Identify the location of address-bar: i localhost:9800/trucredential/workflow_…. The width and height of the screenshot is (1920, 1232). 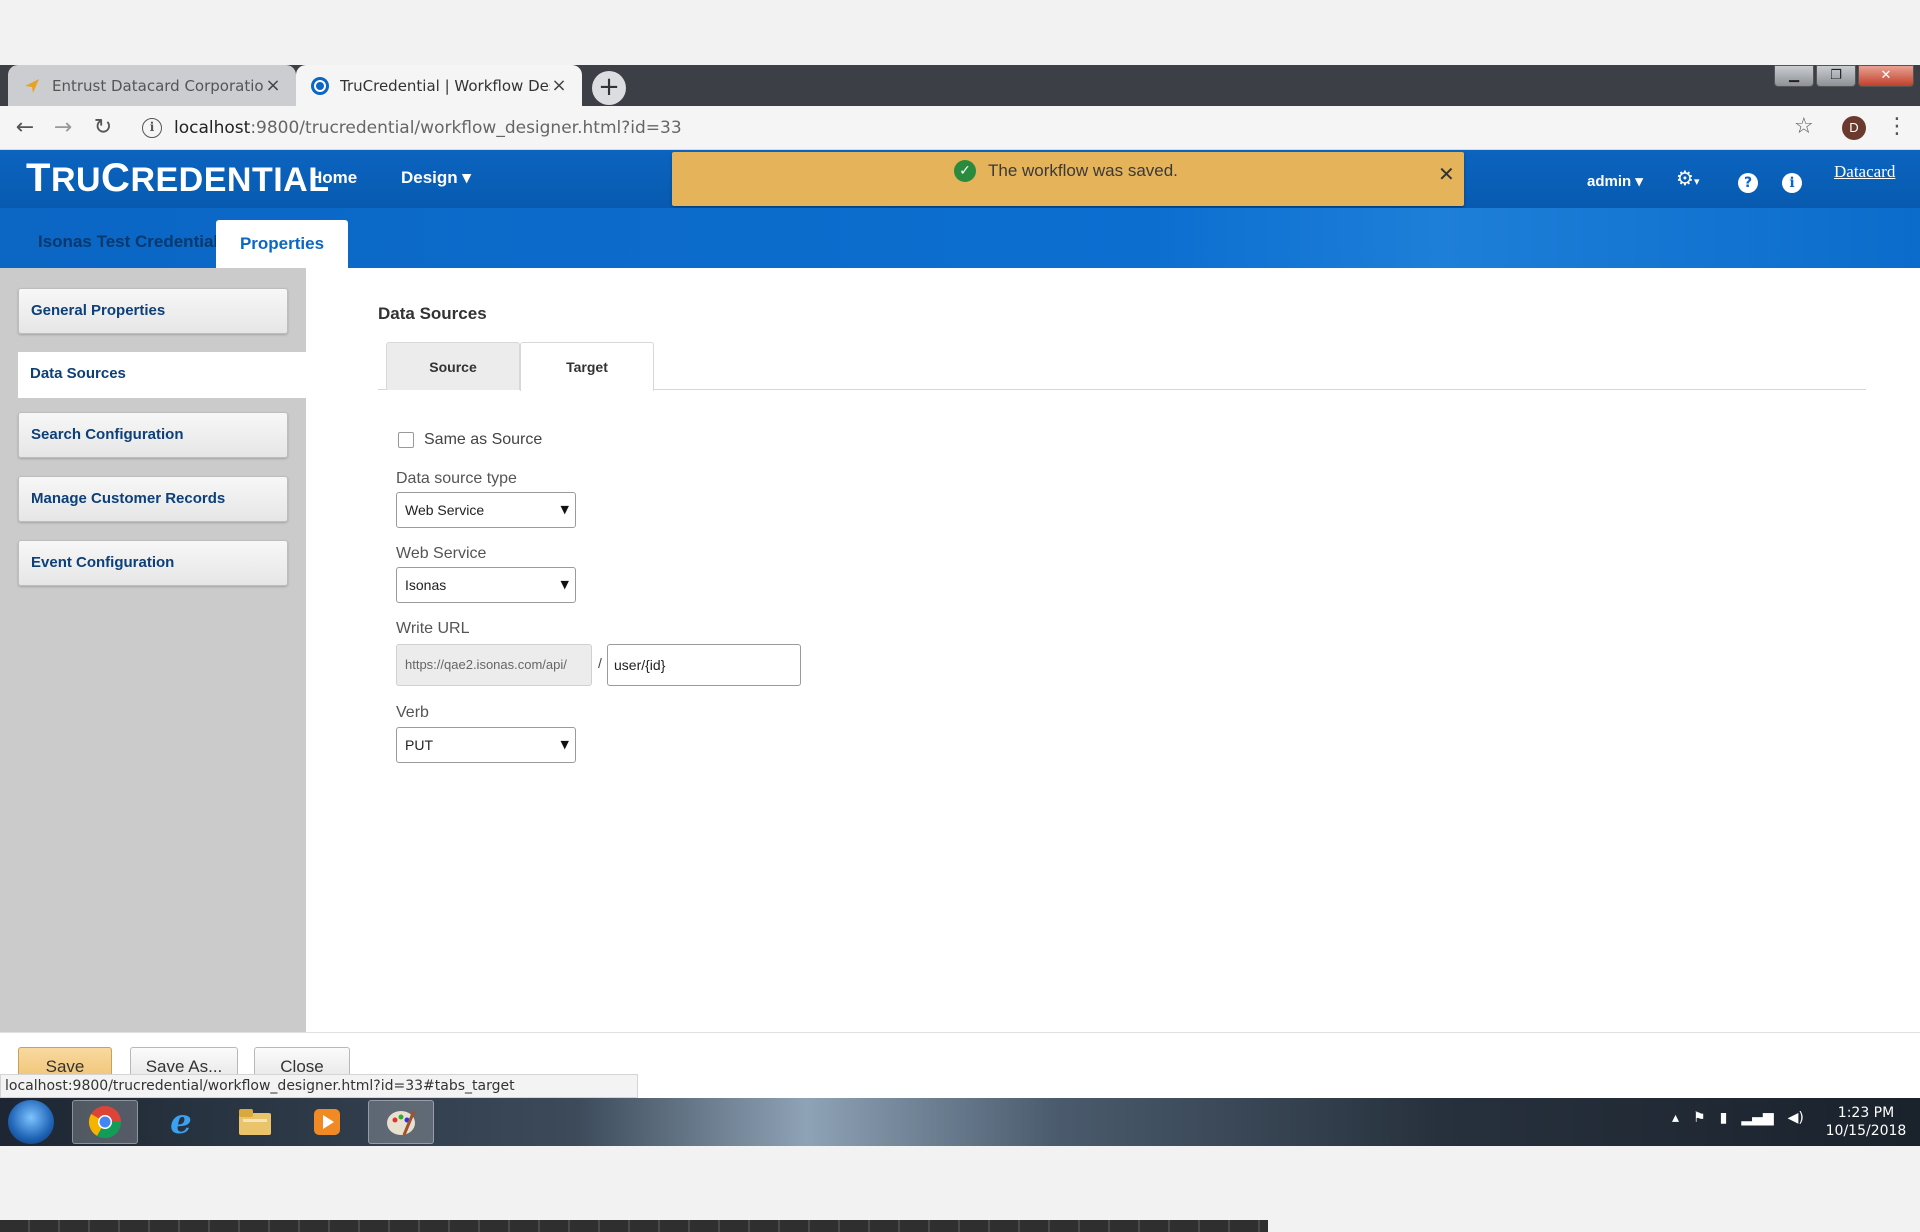
(958, 128).